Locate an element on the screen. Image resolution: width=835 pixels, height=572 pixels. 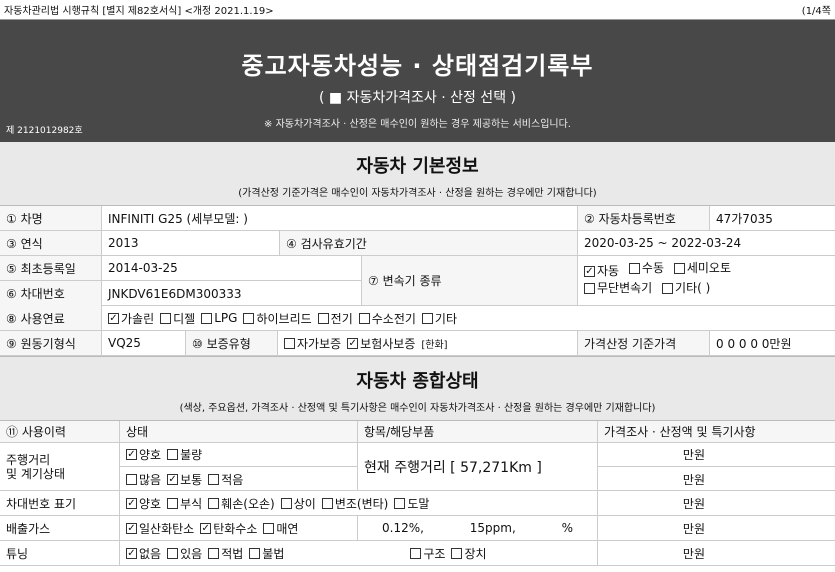
transmission-label: ⑦ 변속기 종류 is located at coordinates (470, 280).